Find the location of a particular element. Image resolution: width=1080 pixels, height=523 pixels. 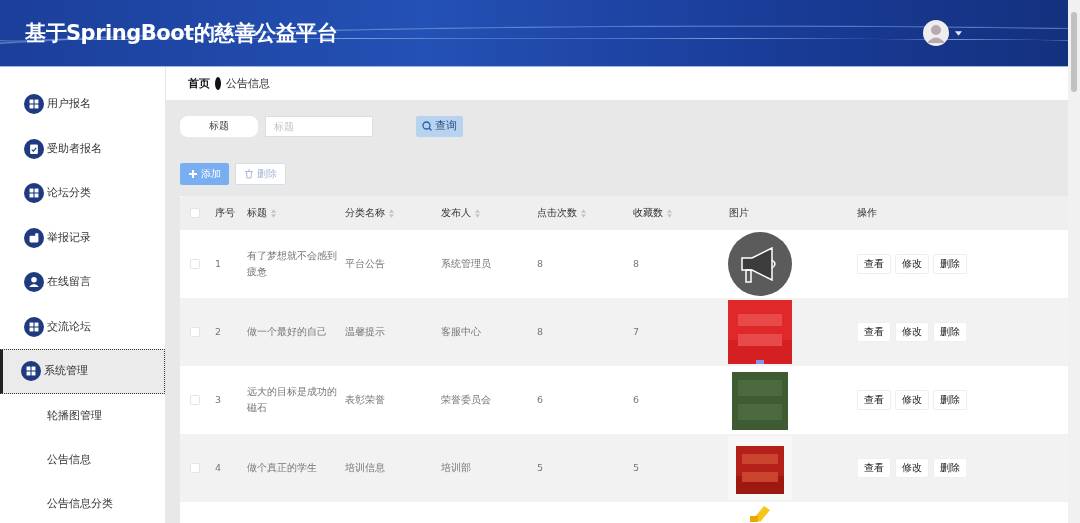

sidebar-item: 论坛分类 is located at coordinates (82, 193).